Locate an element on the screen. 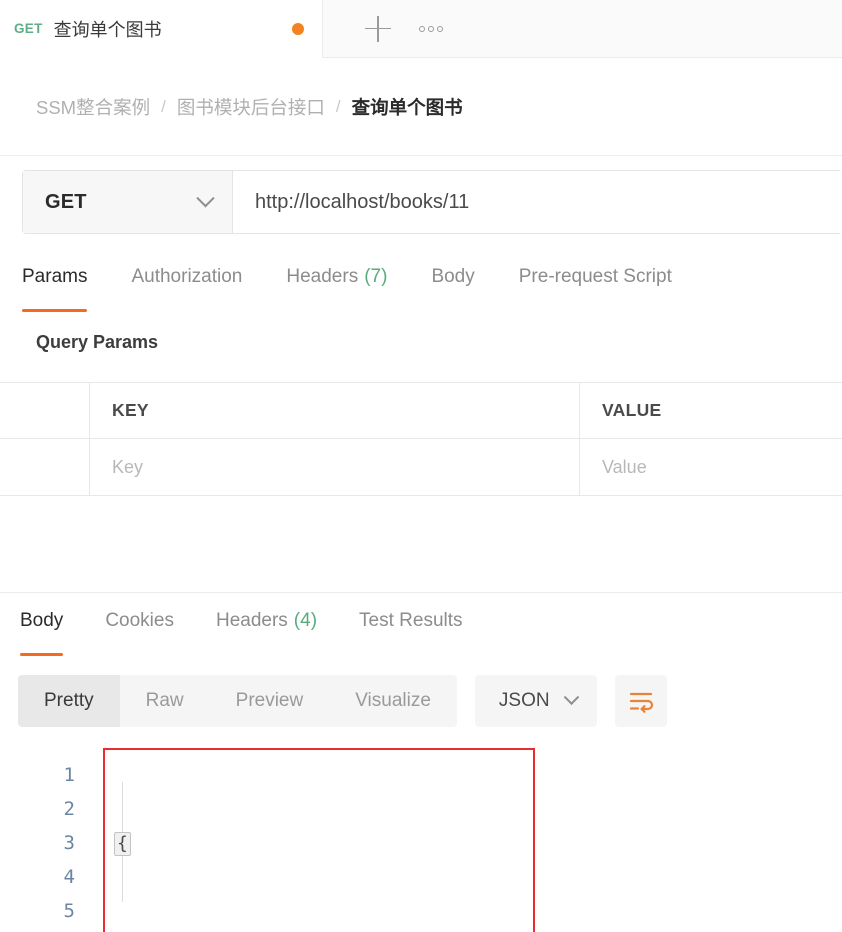 Image resolution: width=842 pixels, height=932 pixels. tab-body-label: Body is located at coordinates (453, 276).